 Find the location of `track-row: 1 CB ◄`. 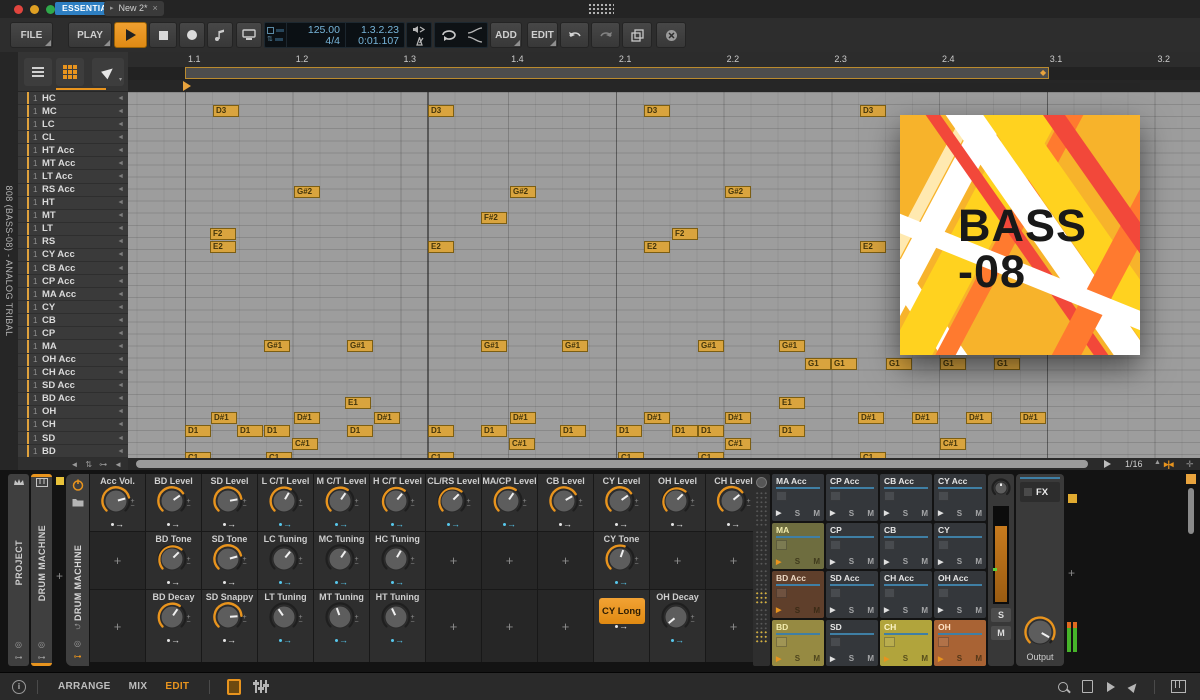

track-row: 1 CB ◄ is located at coordinates (73, 321).